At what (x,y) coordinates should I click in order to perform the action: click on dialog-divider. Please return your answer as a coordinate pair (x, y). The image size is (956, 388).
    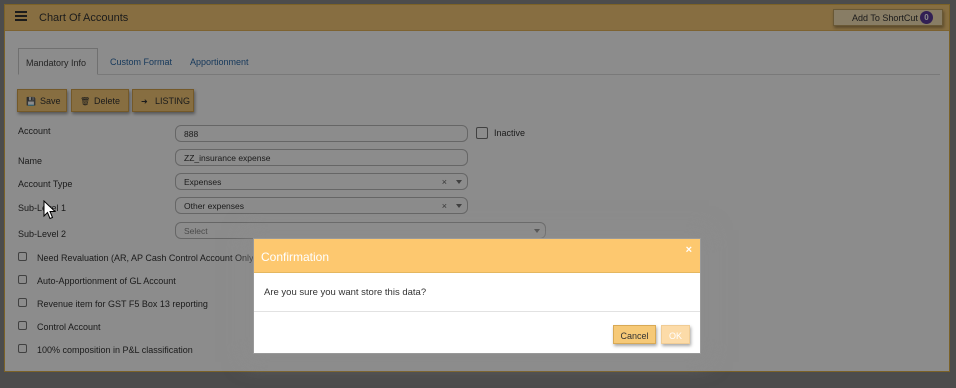
    Looking at the image, I should click on (477, 311).